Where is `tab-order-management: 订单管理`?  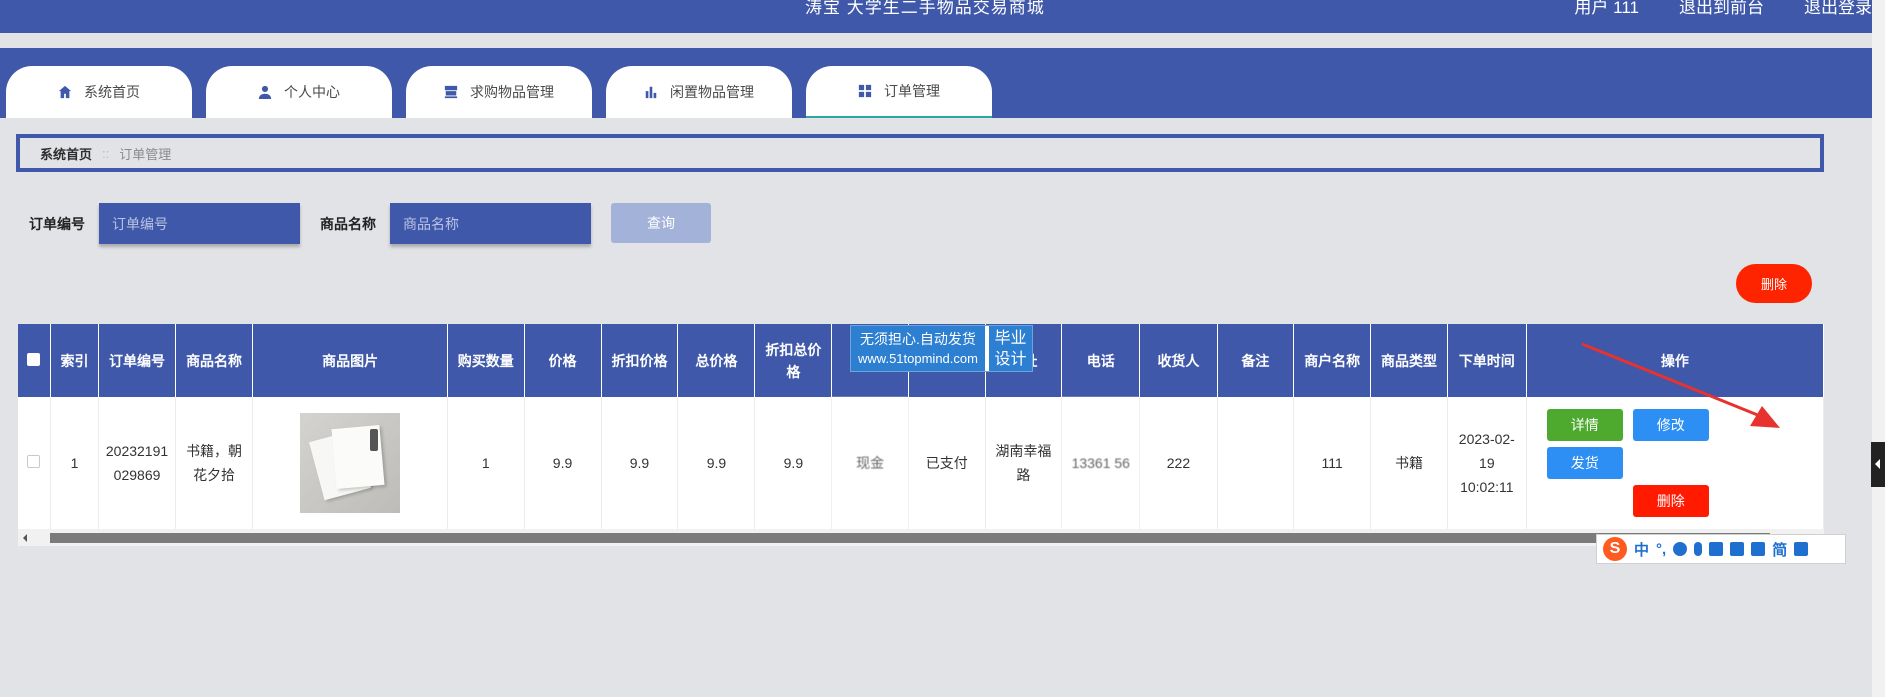 tab-order-management: 订单管理 is located at coordinates (899, 92).